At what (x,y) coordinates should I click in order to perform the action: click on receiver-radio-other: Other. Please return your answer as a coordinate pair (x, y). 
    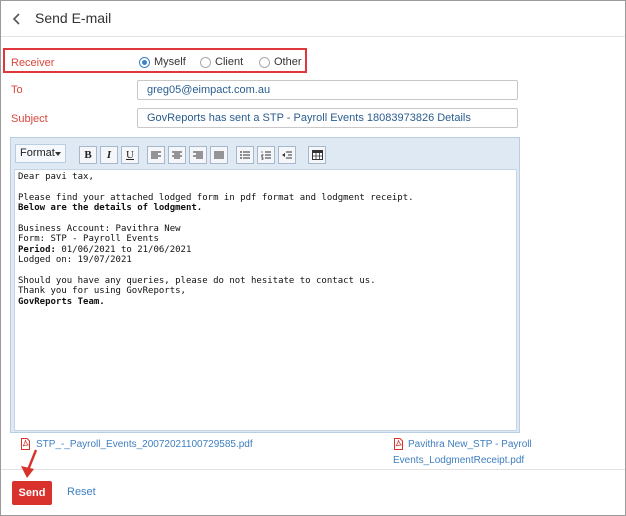
    Looking at the image, I should click on (280, 62).